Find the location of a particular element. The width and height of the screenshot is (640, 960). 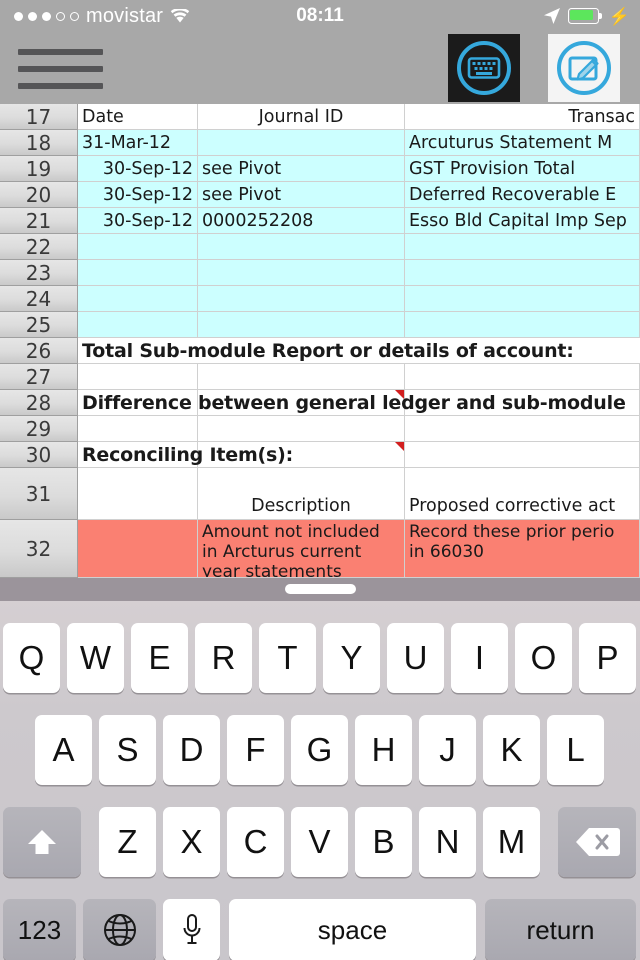

key-I: I is located at coordinates (479, 658).